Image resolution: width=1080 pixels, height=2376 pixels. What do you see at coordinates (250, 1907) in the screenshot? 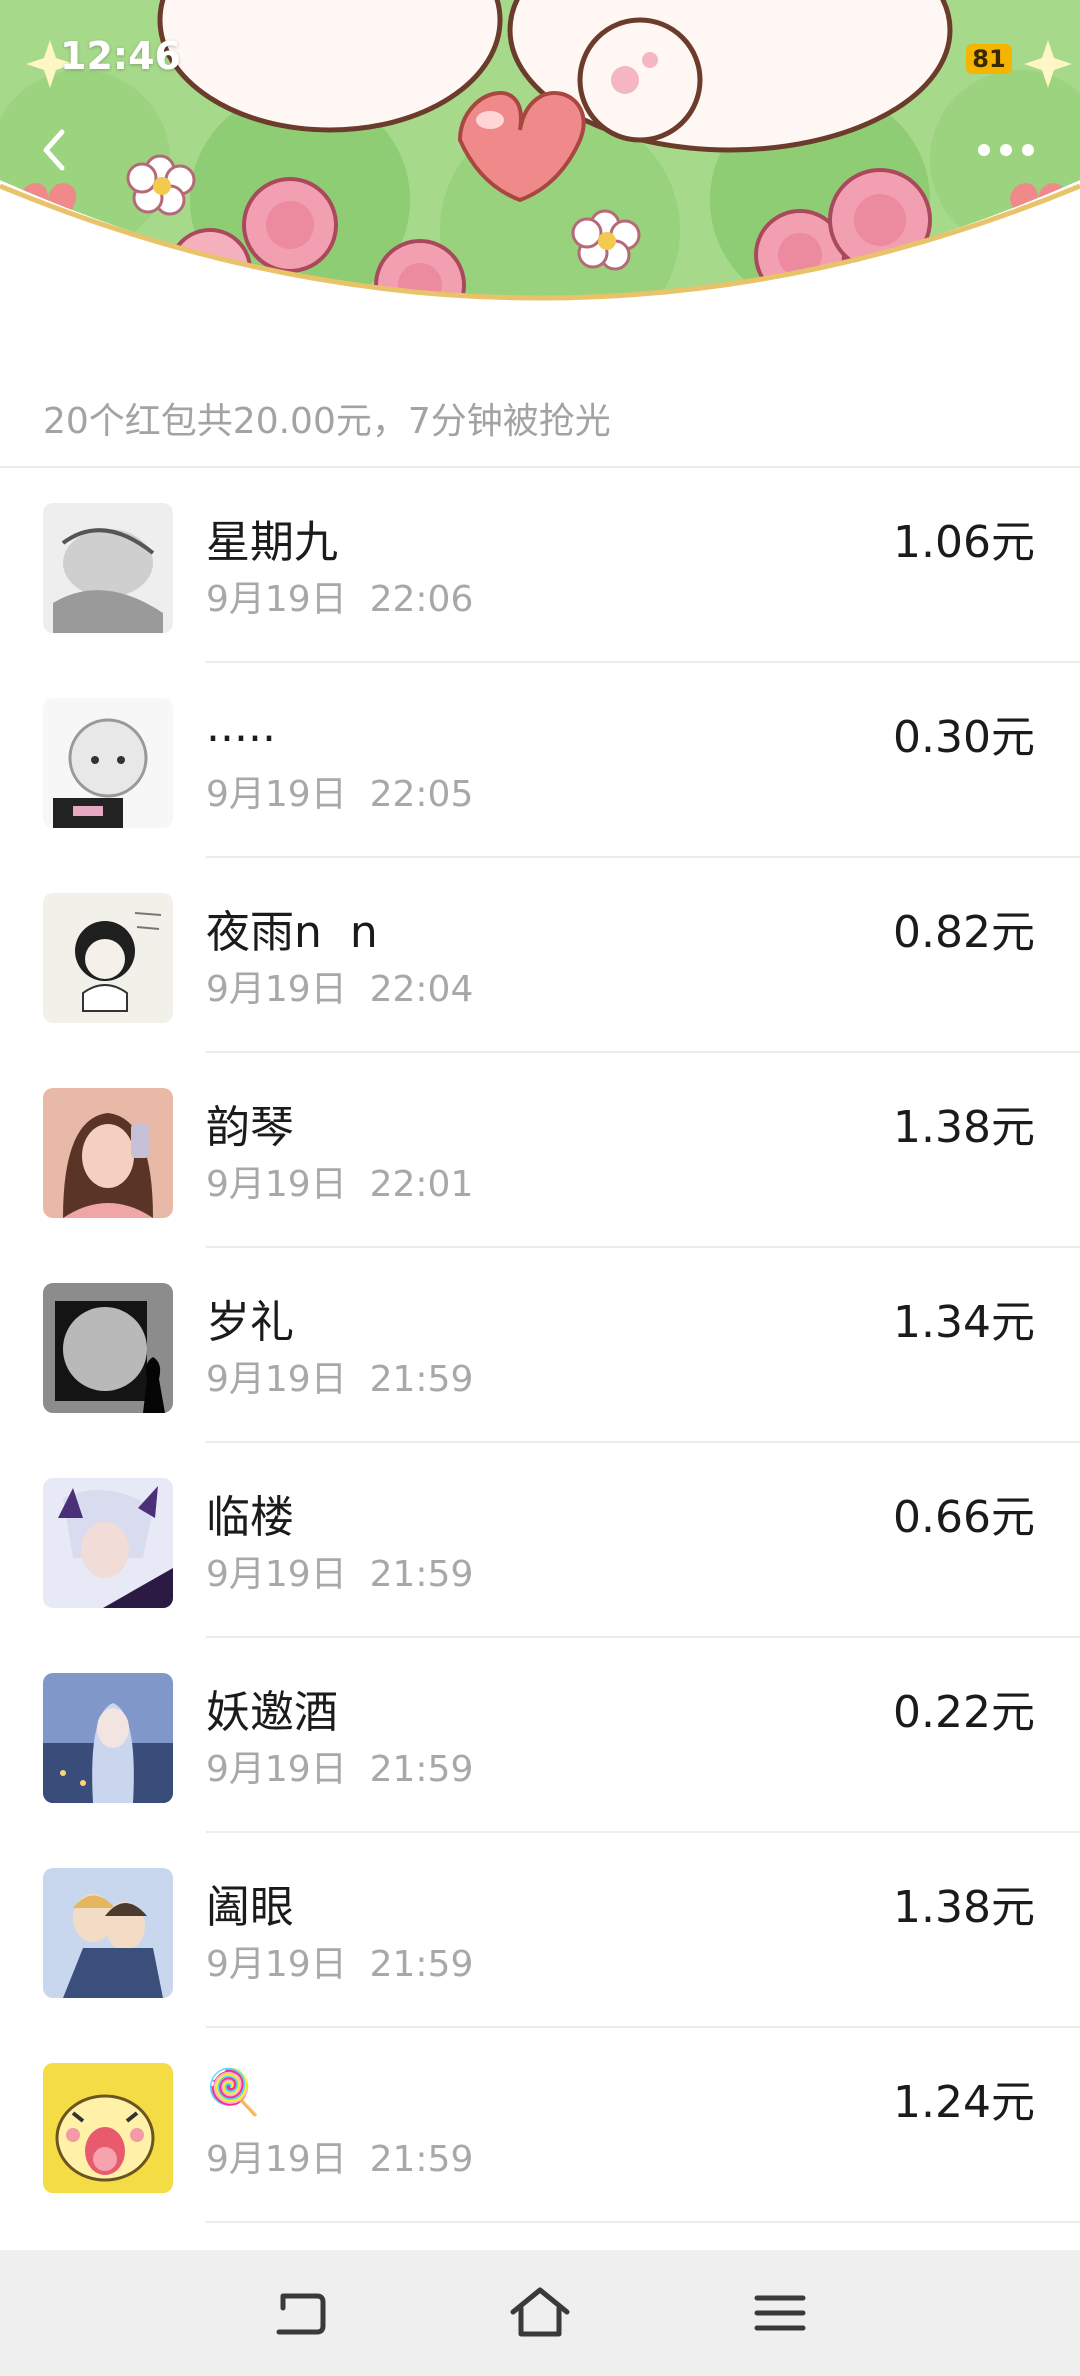
I see `recipient-name: 阖眼` at bounding box center [250, 1907].